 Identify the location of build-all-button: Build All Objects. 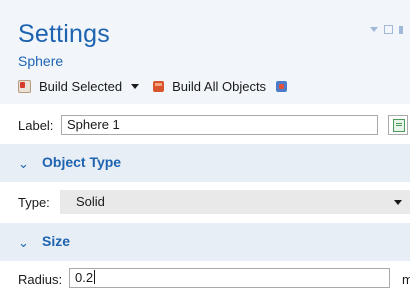
(209, 86).